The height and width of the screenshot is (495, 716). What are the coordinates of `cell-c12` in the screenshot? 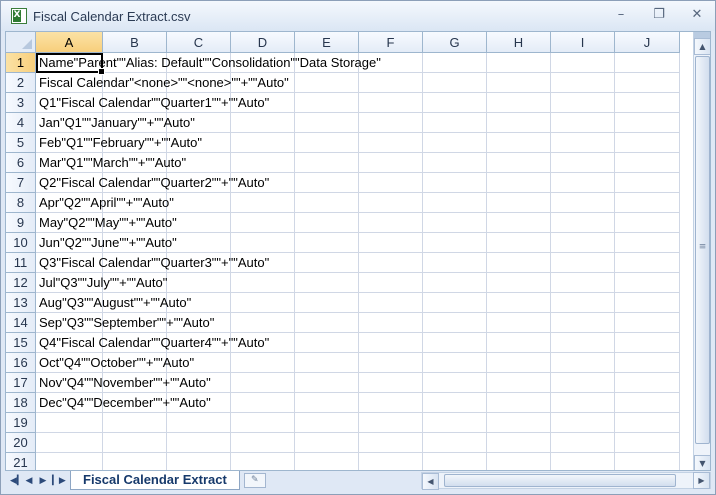 It's located at (199, 283).